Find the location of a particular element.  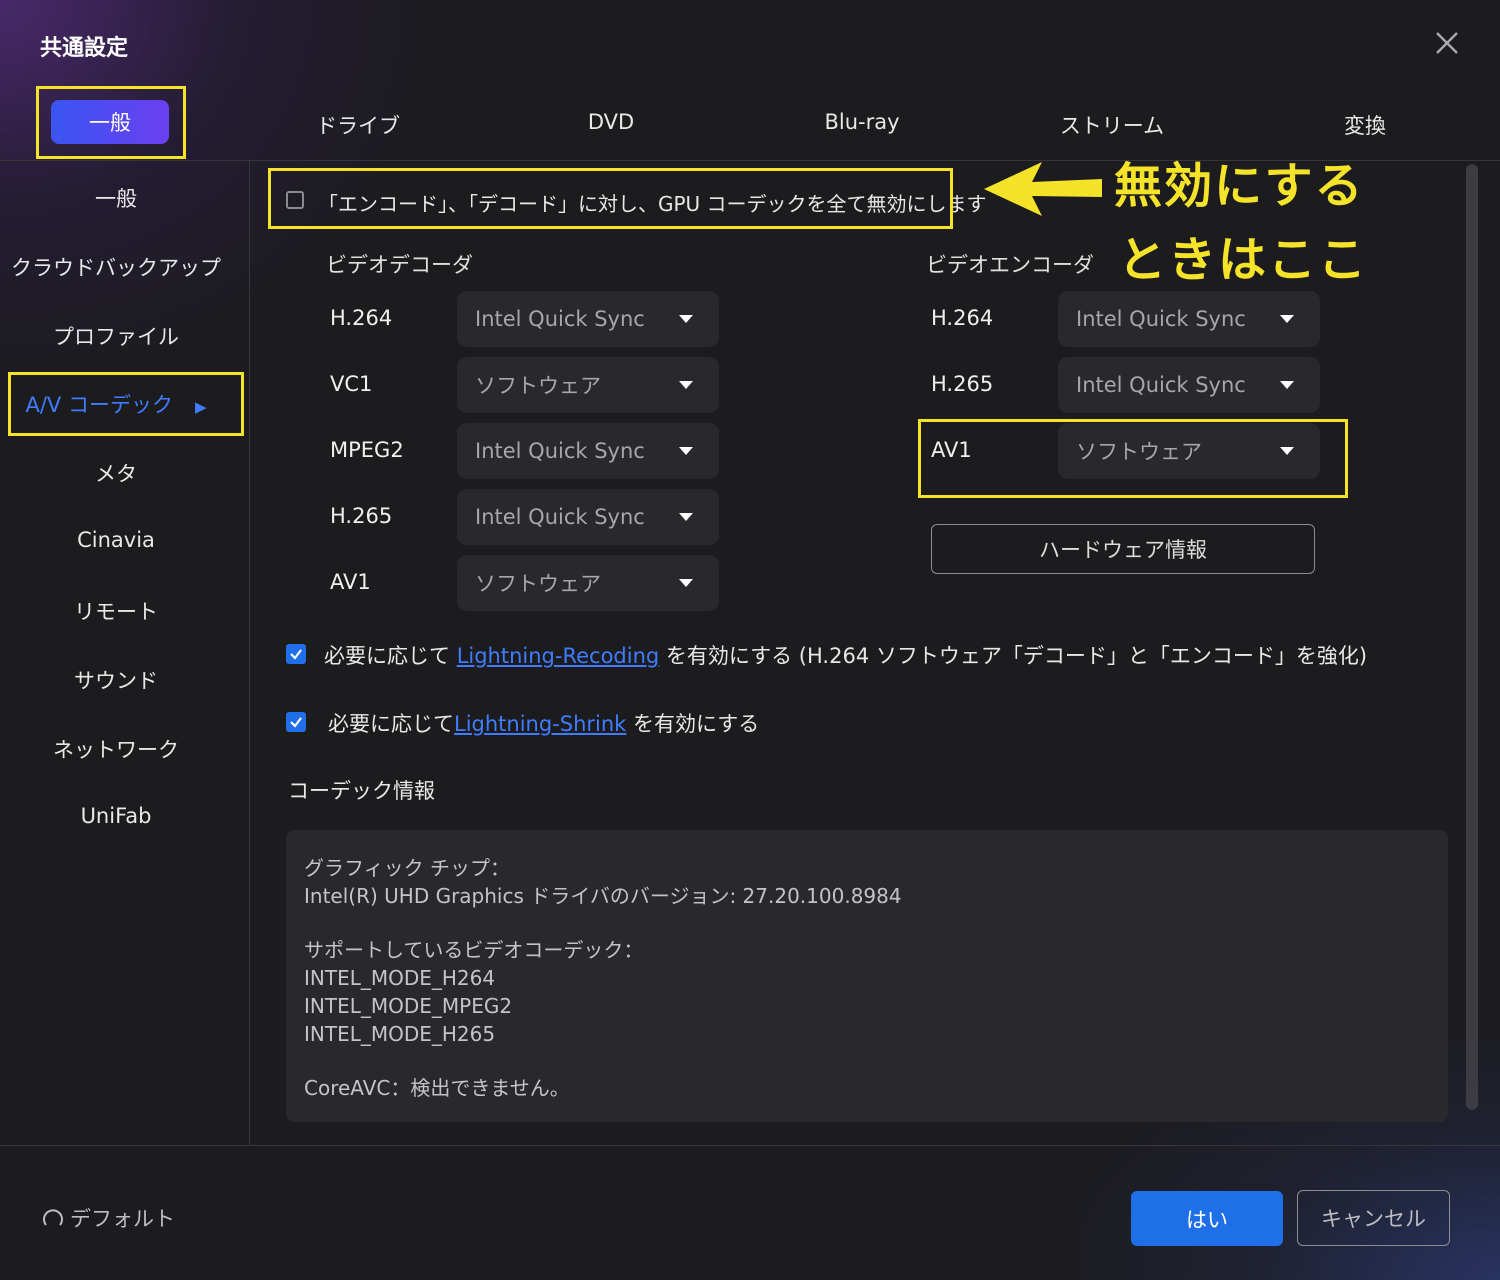

top-tab-dvd: DVD is located at coordinates (611, 122).